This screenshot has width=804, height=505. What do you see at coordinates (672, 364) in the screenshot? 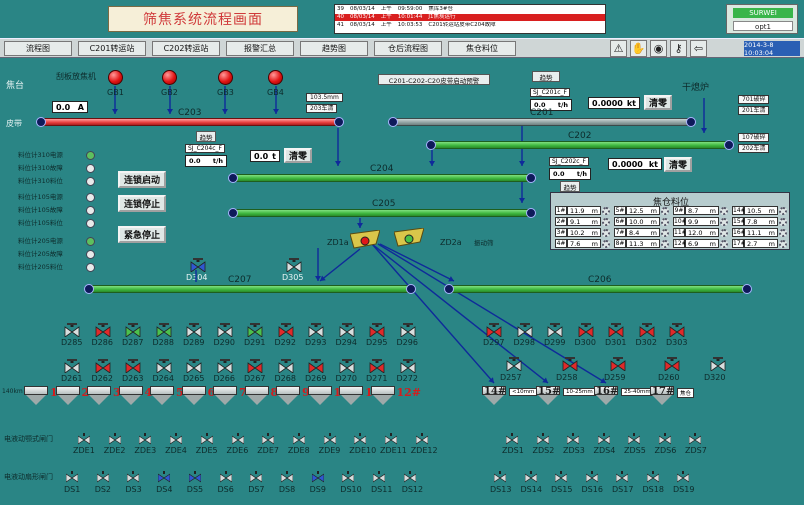
I see `valve-d260` at bounding box center [672, 364].